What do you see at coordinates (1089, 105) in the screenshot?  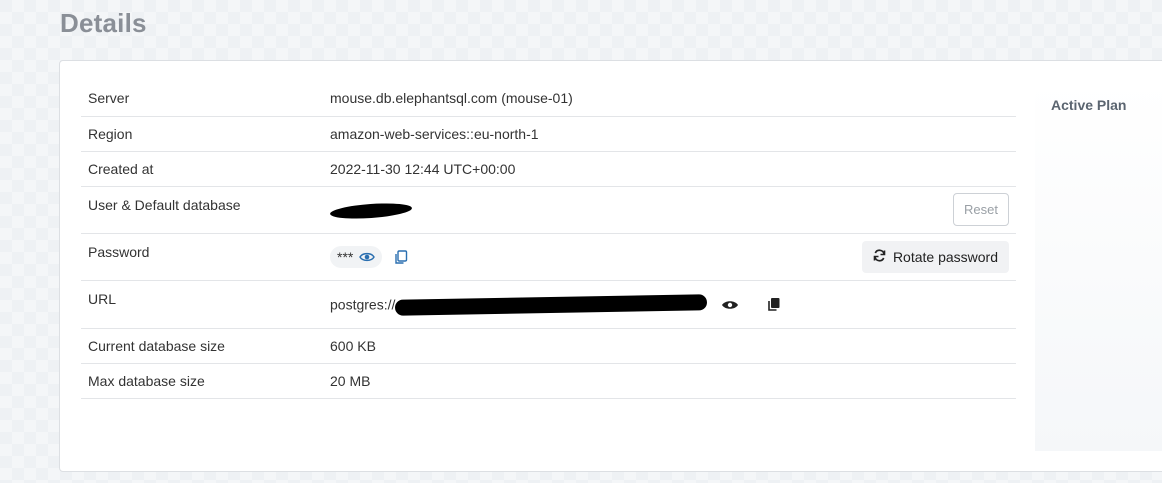 I see `active-plan-title: Active Plan` at bounding box center [1089, 105].